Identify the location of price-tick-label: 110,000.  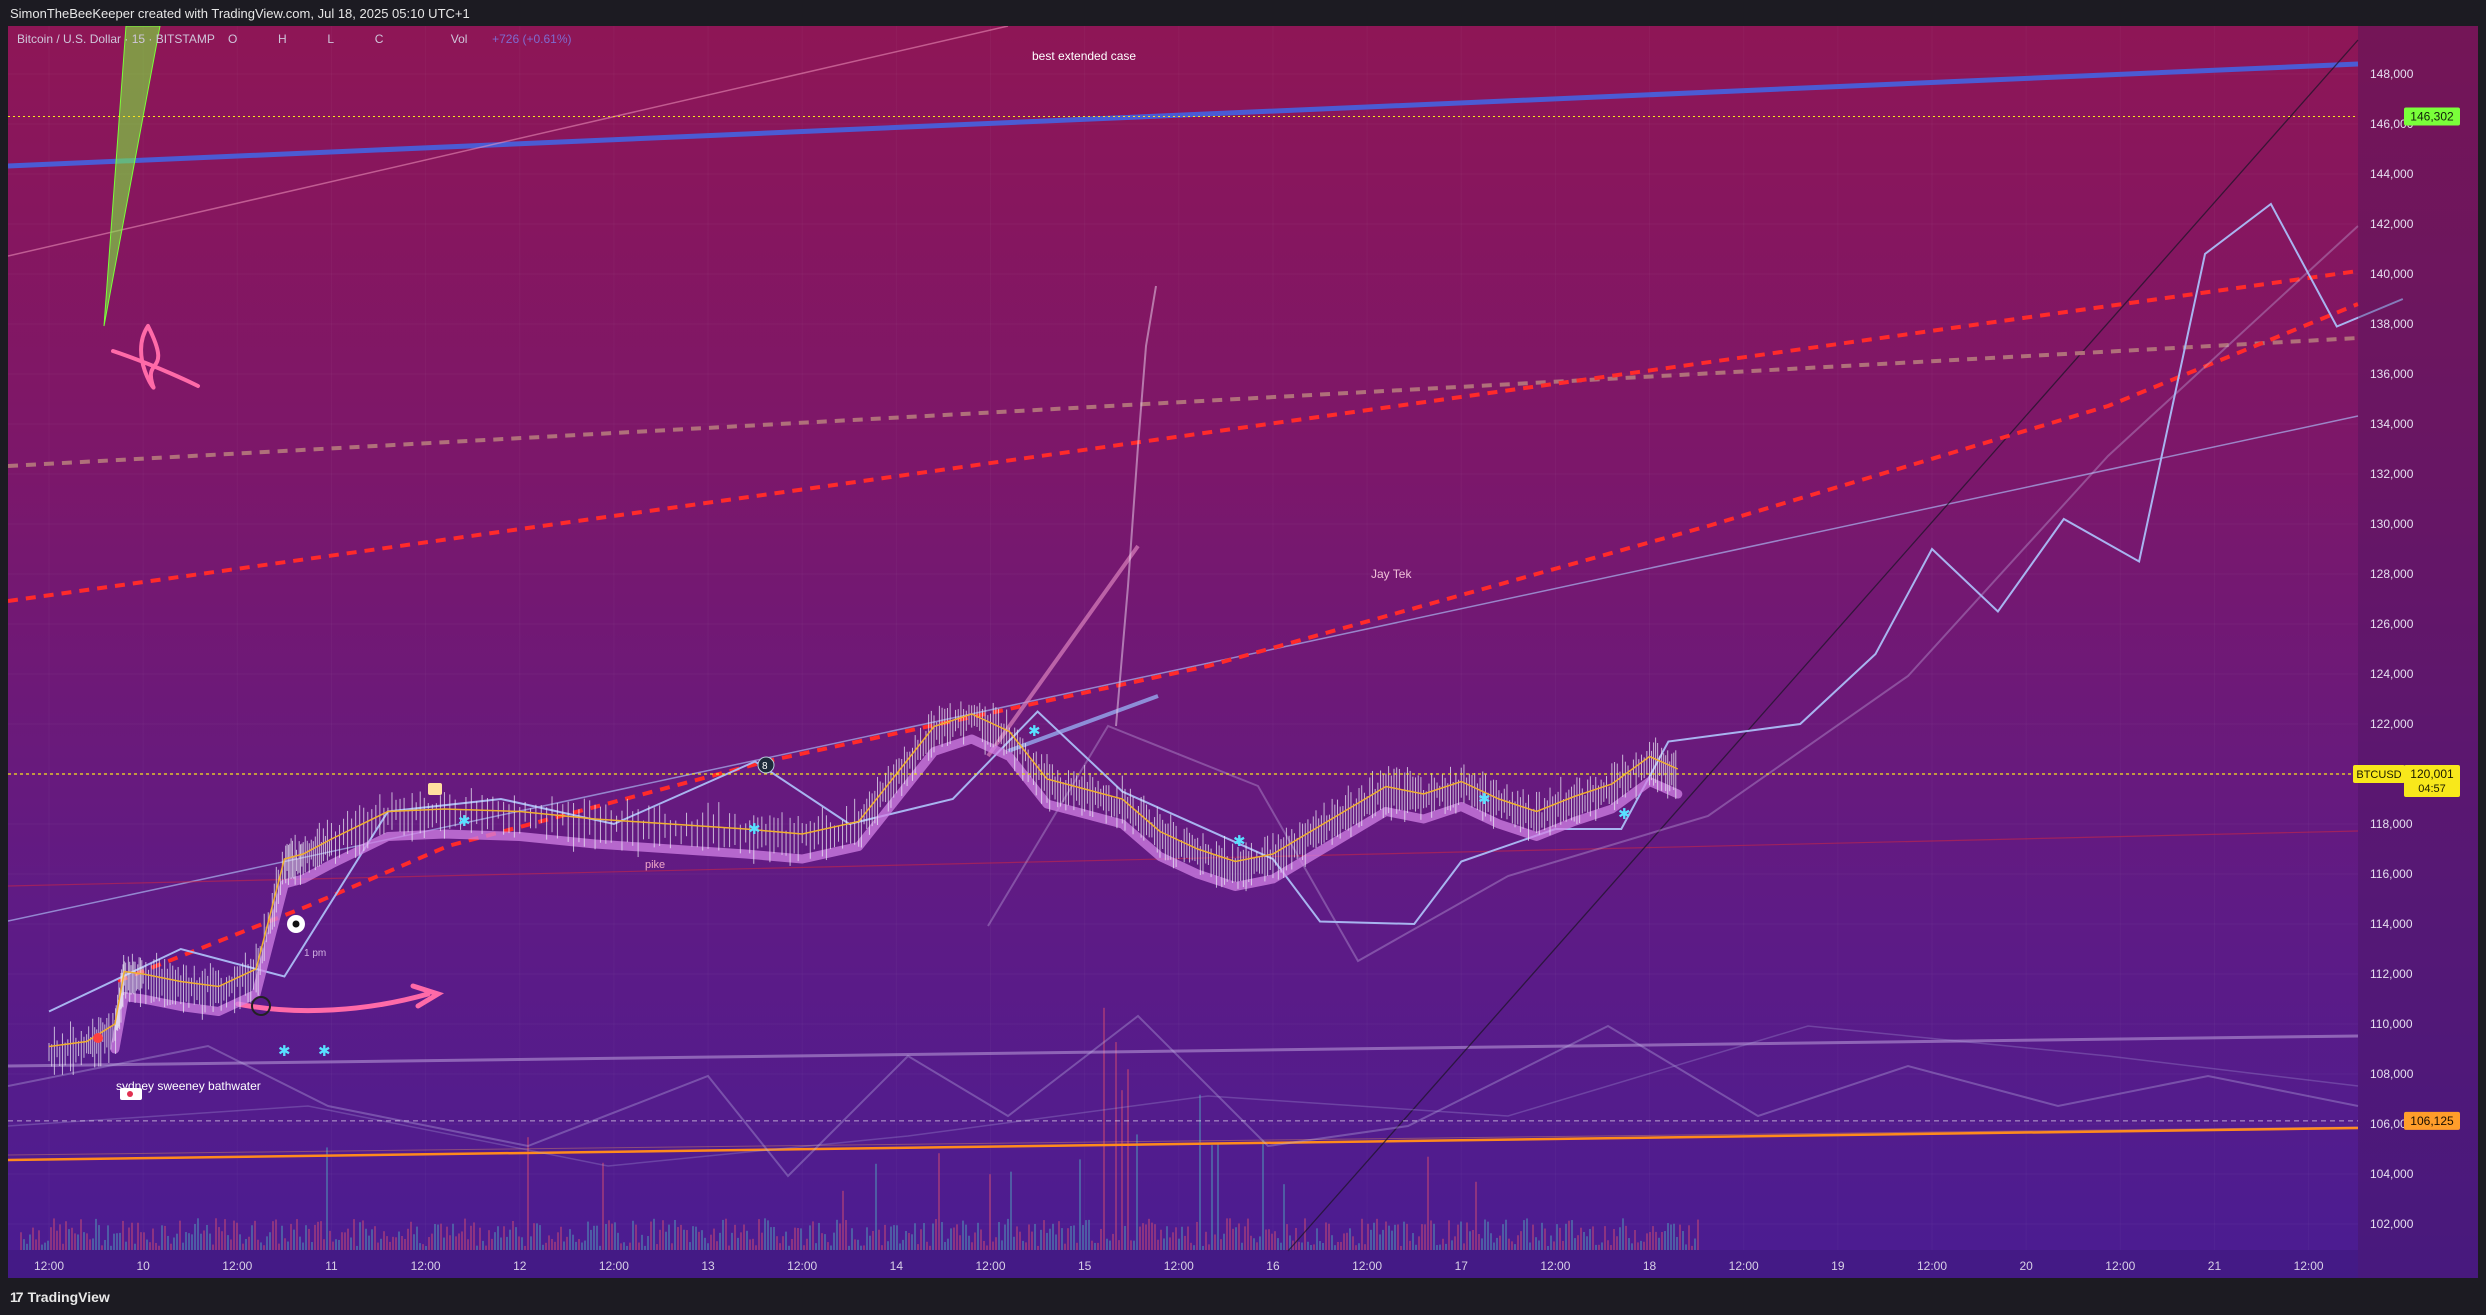
(2391, 1024).